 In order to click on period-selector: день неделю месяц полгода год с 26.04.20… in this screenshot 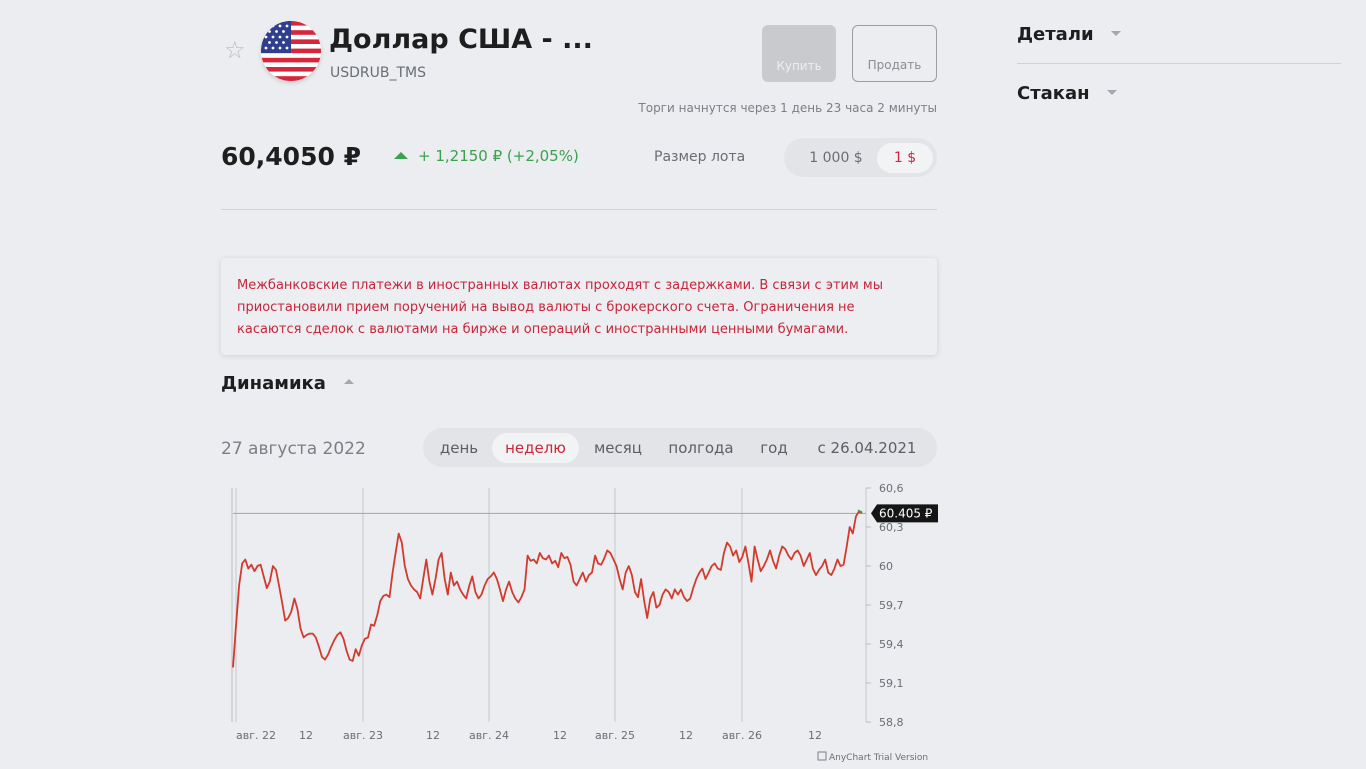, I will do `click(680, 447)`.